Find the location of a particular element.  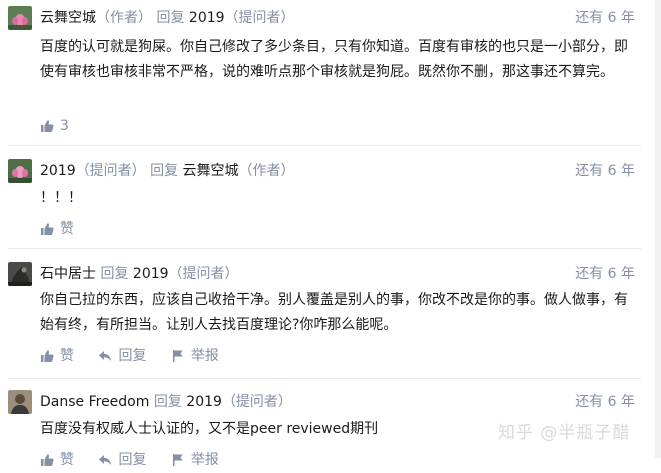

comment-header: 云舞空城（作者） 回复 2019（提问者） is located at coordinates (167, 18).